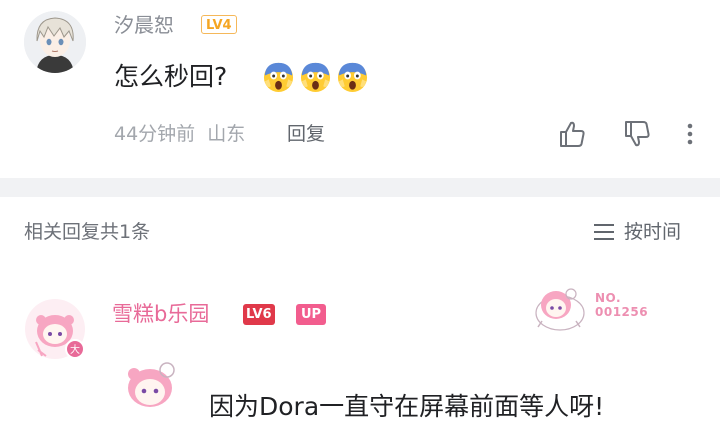 Image resolution: width=720 pixels, height=424 pixels. I want to click on commenter-username: 汐晨恕, so click(144, 25).